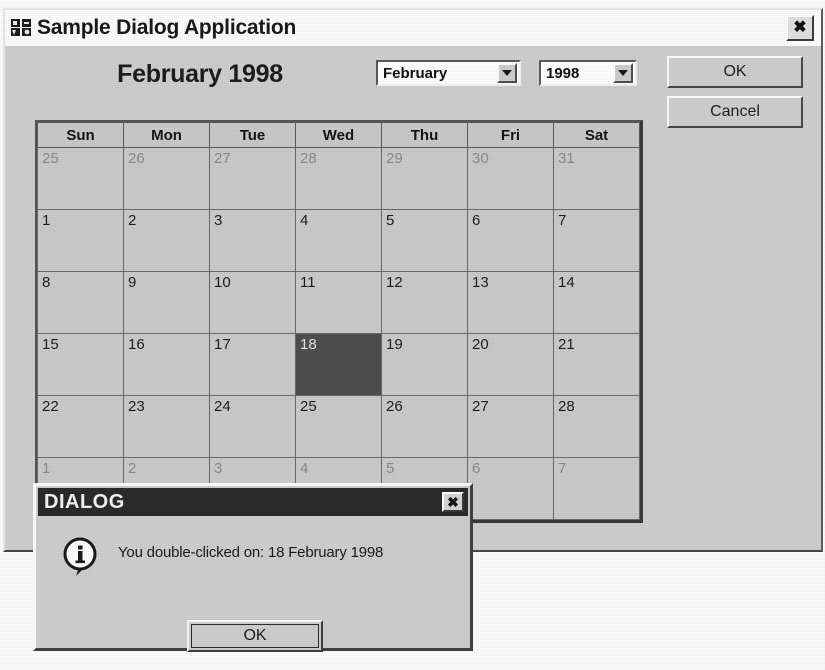 This screenshot has height=670, width=825. I want to click on calendar-day-cell: 29, so click(424, 178).